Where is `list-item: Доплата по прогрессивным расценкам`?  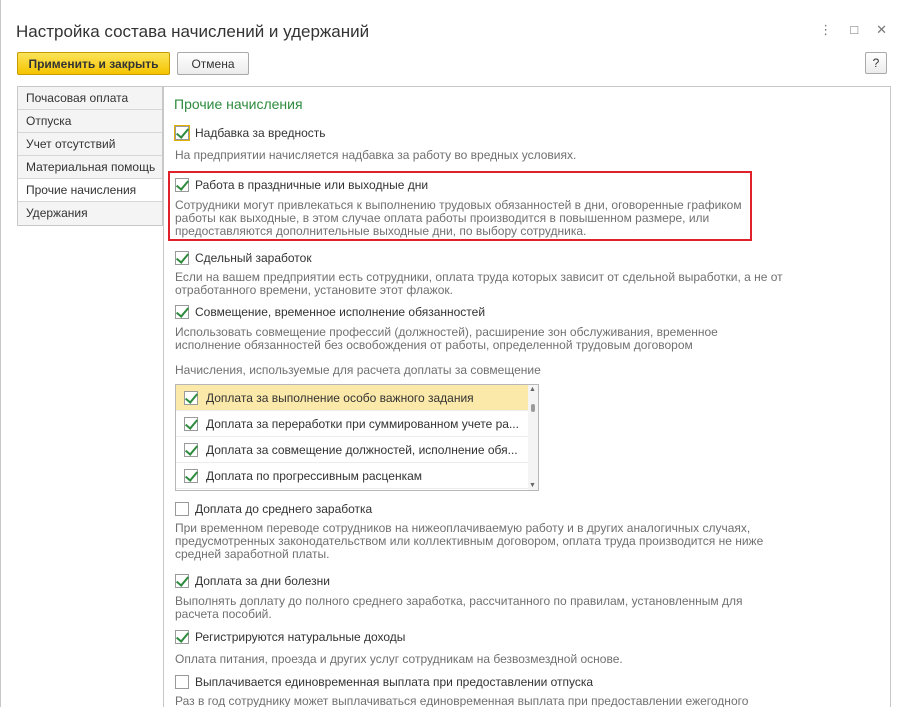 list-item: Доплата по прогрессивным расценкам is located at coordinates (352, 476).